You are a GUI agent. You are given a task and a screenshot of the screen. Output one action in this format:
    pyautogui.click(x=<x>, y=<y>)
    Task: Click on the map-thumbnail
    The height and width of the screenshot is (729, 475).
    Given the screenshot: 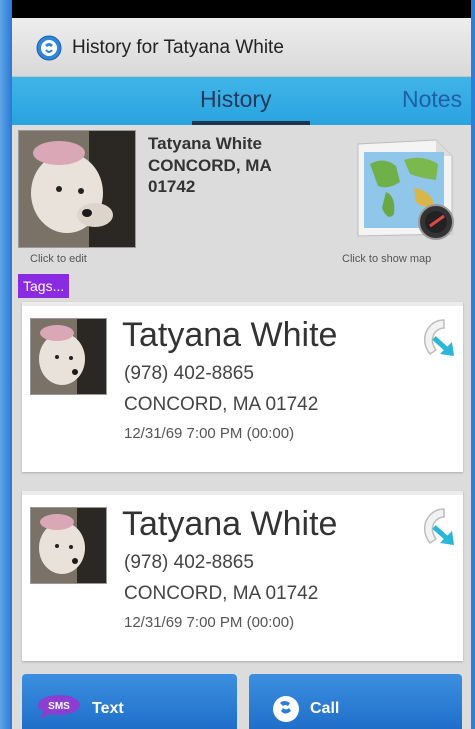 What is the action you would take?
    pyautogui.click(x=405, y=189)
    